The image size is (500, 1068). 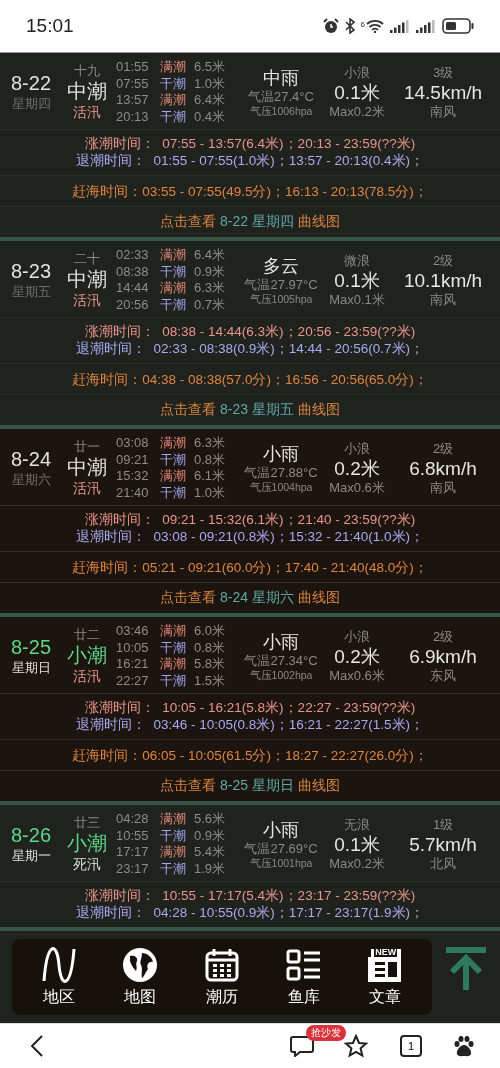 What do you see at coordinates (281, 862) in the screenshot?
I see `pressure-text: 气压1001hpa` at bounding box center [281, 862].